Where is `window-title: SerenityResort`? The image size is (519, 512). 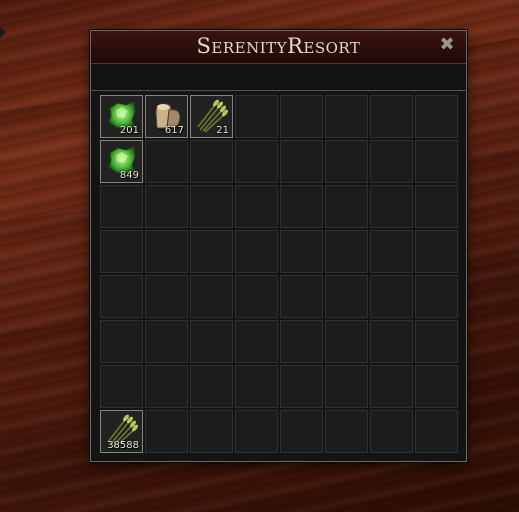 window-title: SerenityResort is located at coordinates (278, 46).